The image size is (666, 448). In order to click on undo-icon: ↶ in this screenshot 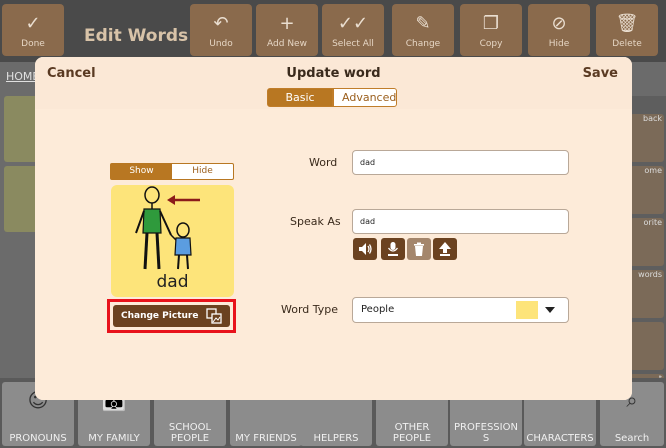, I will do `click(221, 23)`.